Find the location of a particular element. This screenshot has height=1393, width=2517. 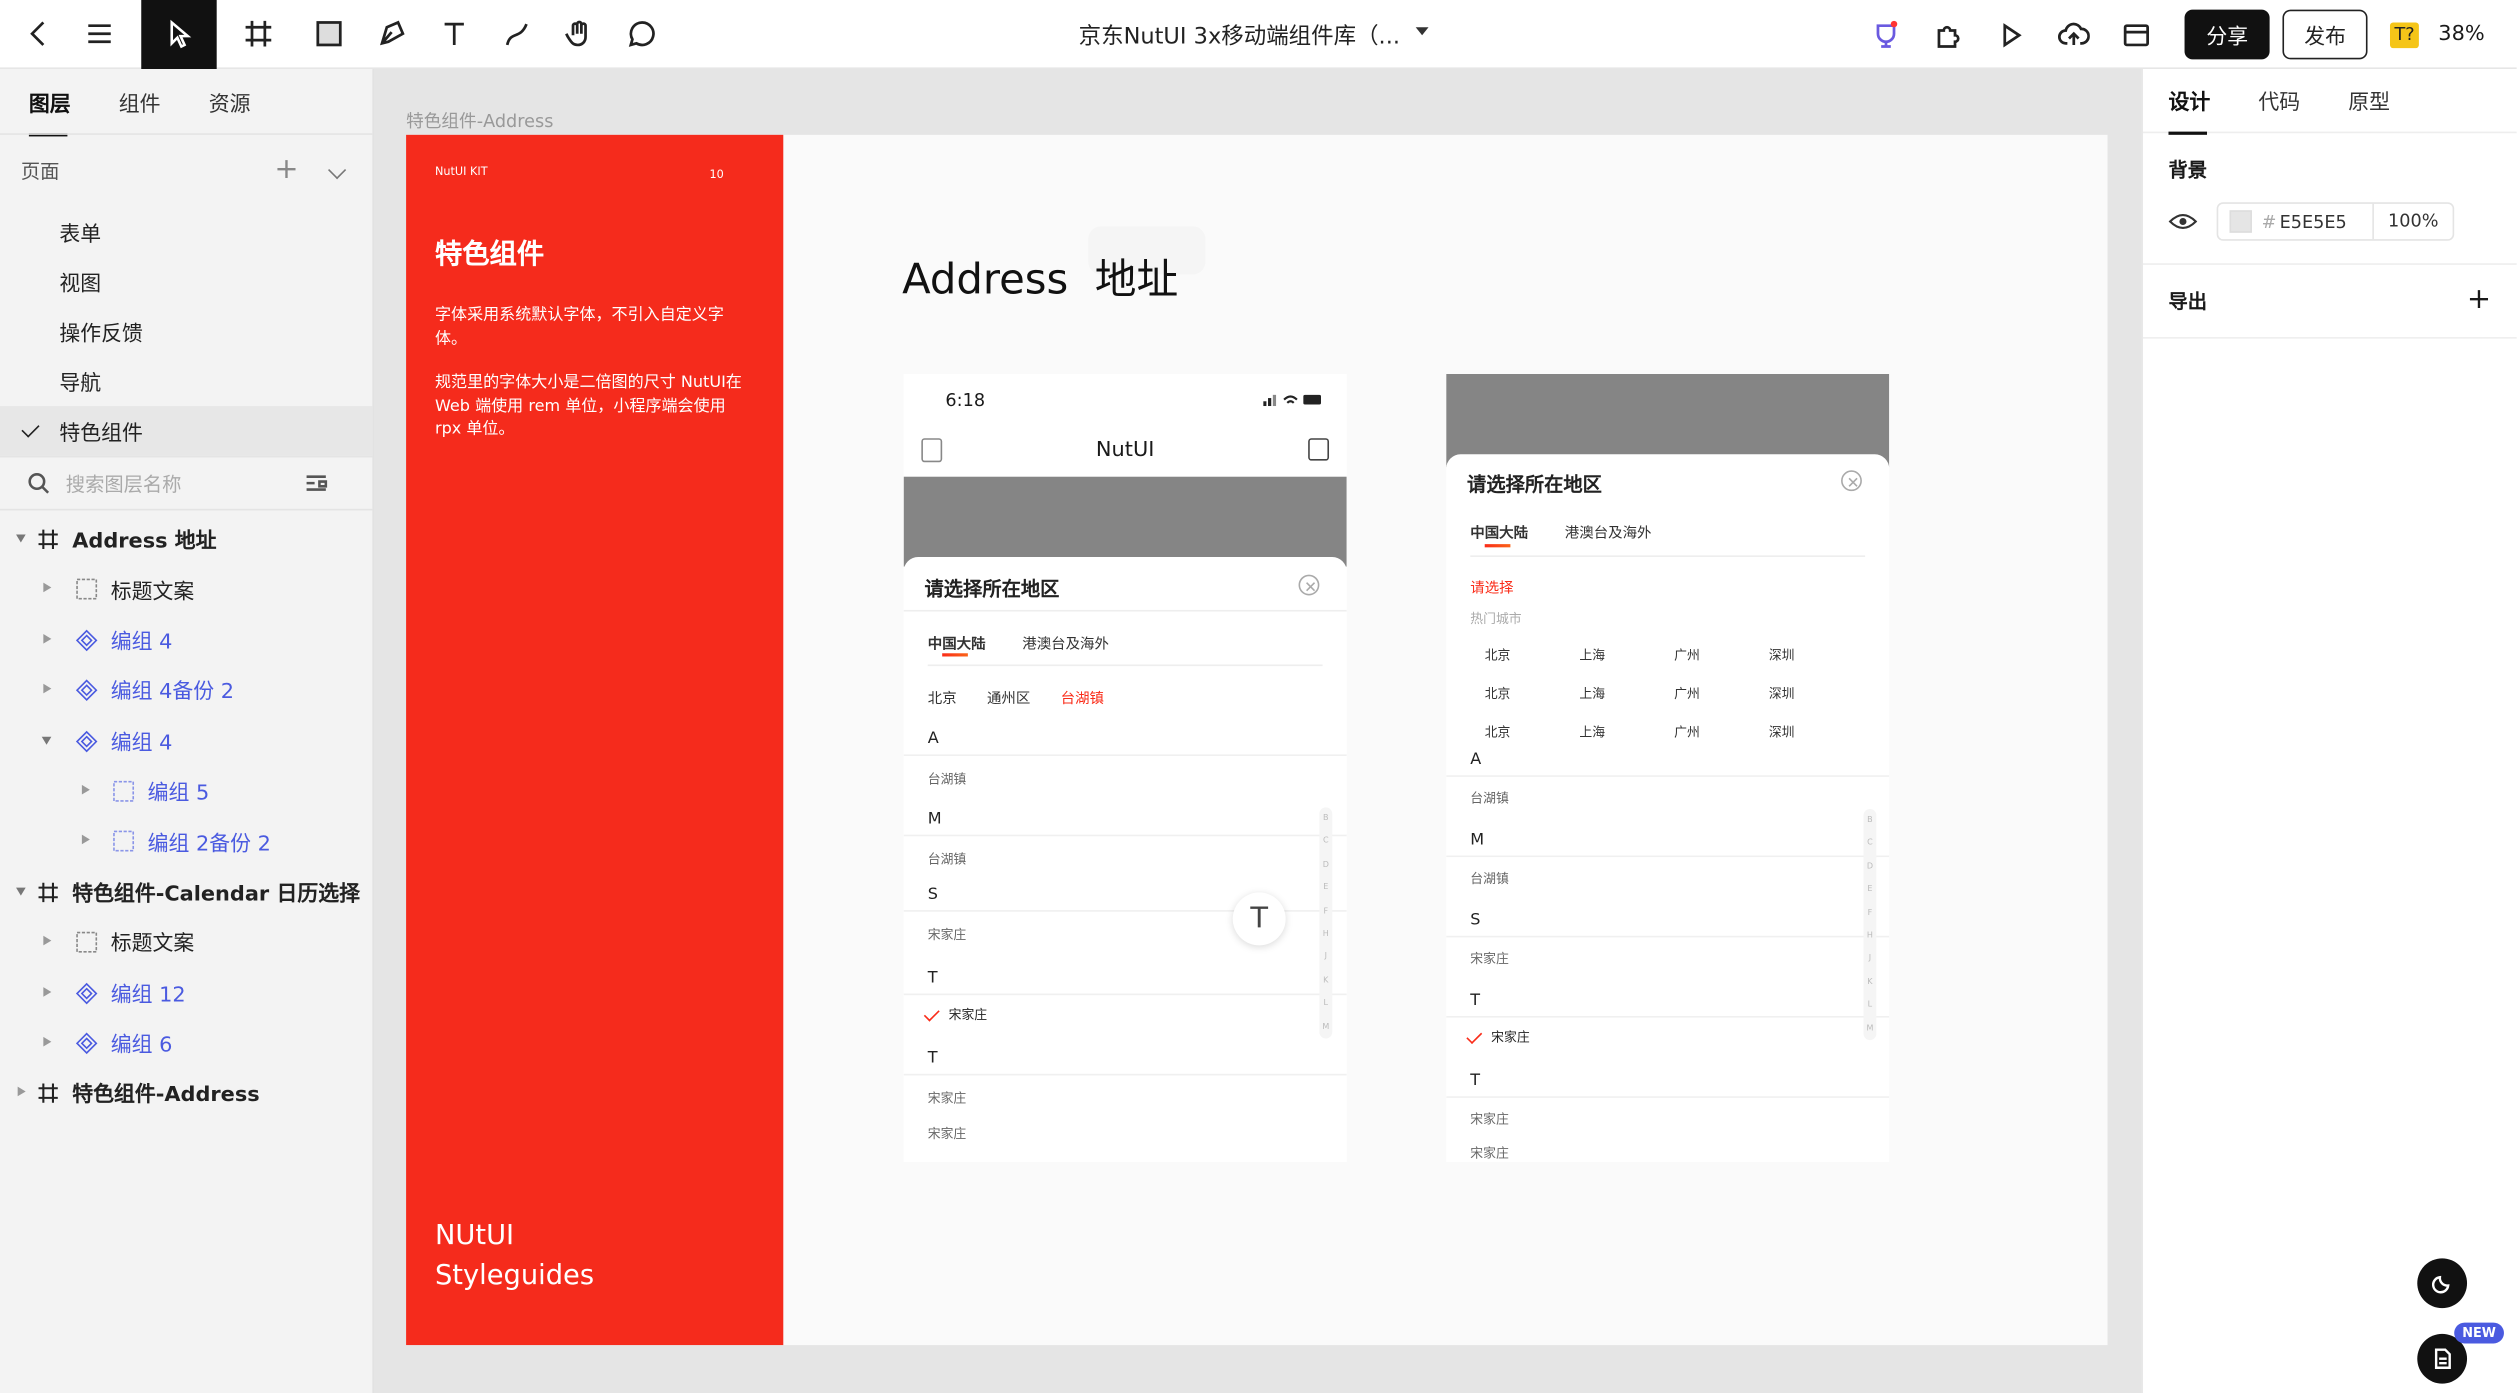

index-letter: E is located at coordinates (1325, 888).